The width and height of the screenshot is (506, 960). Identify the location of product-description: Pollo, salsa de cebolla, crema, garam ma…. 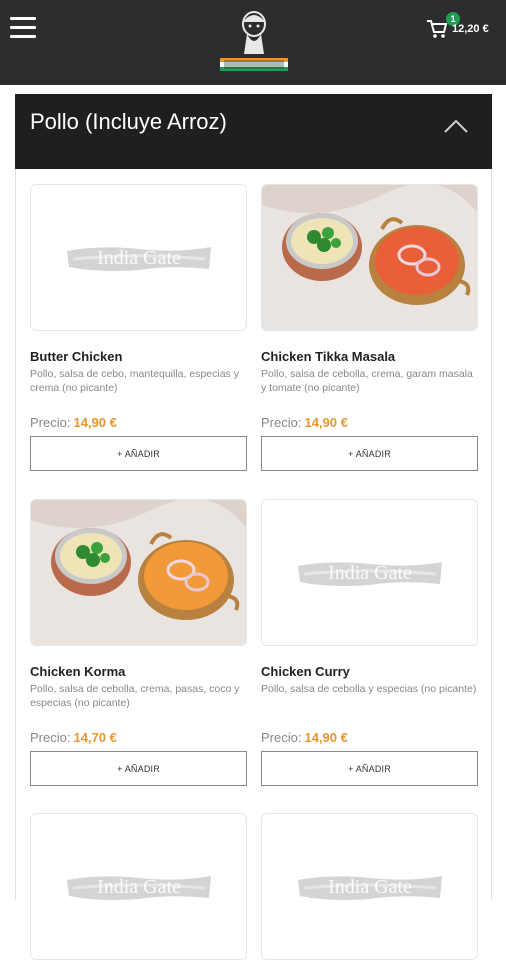
(367, 381).